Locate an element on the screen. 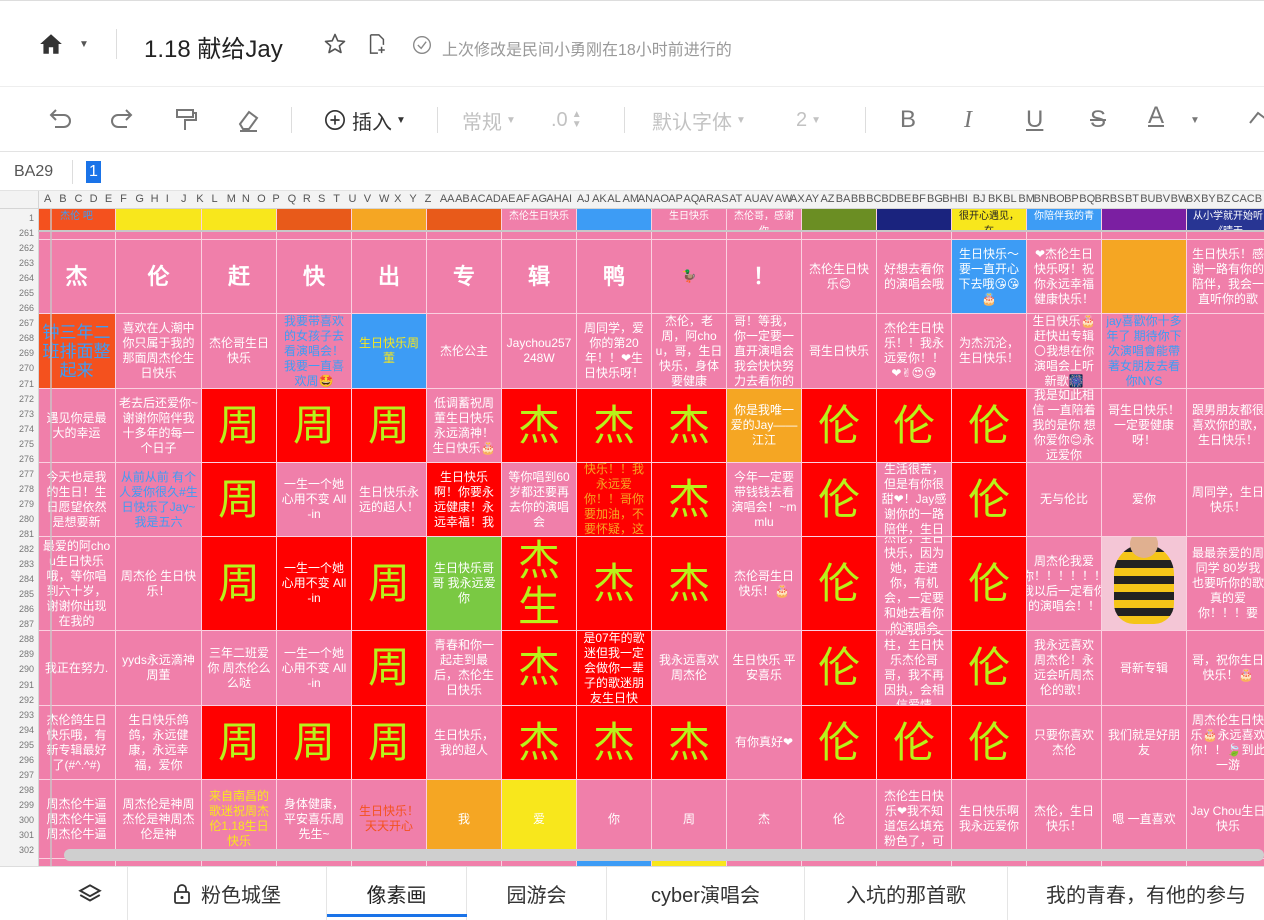 The width and height of the screenshot is (1264, 920). column-header: V is located at coordinates (367, 199).